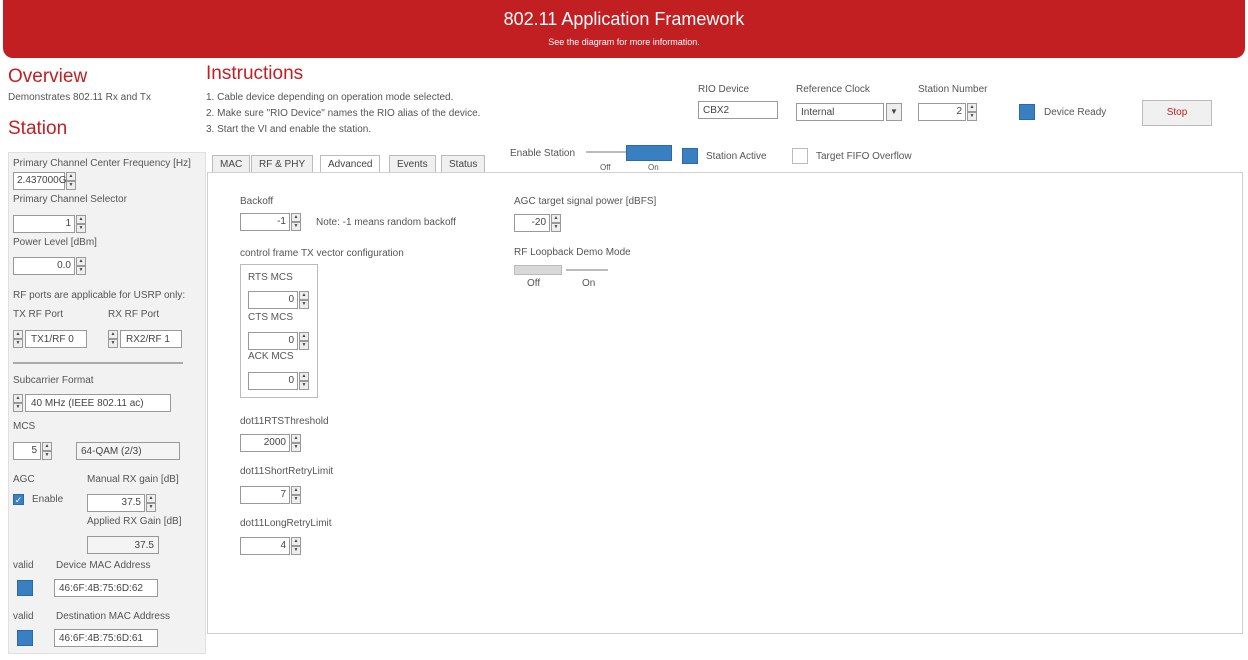 The width and height of the screenshot is (1248, 660). I want to click on dest-mac-input: 46:6F:4B:75:6D:61, so click(106, 638).